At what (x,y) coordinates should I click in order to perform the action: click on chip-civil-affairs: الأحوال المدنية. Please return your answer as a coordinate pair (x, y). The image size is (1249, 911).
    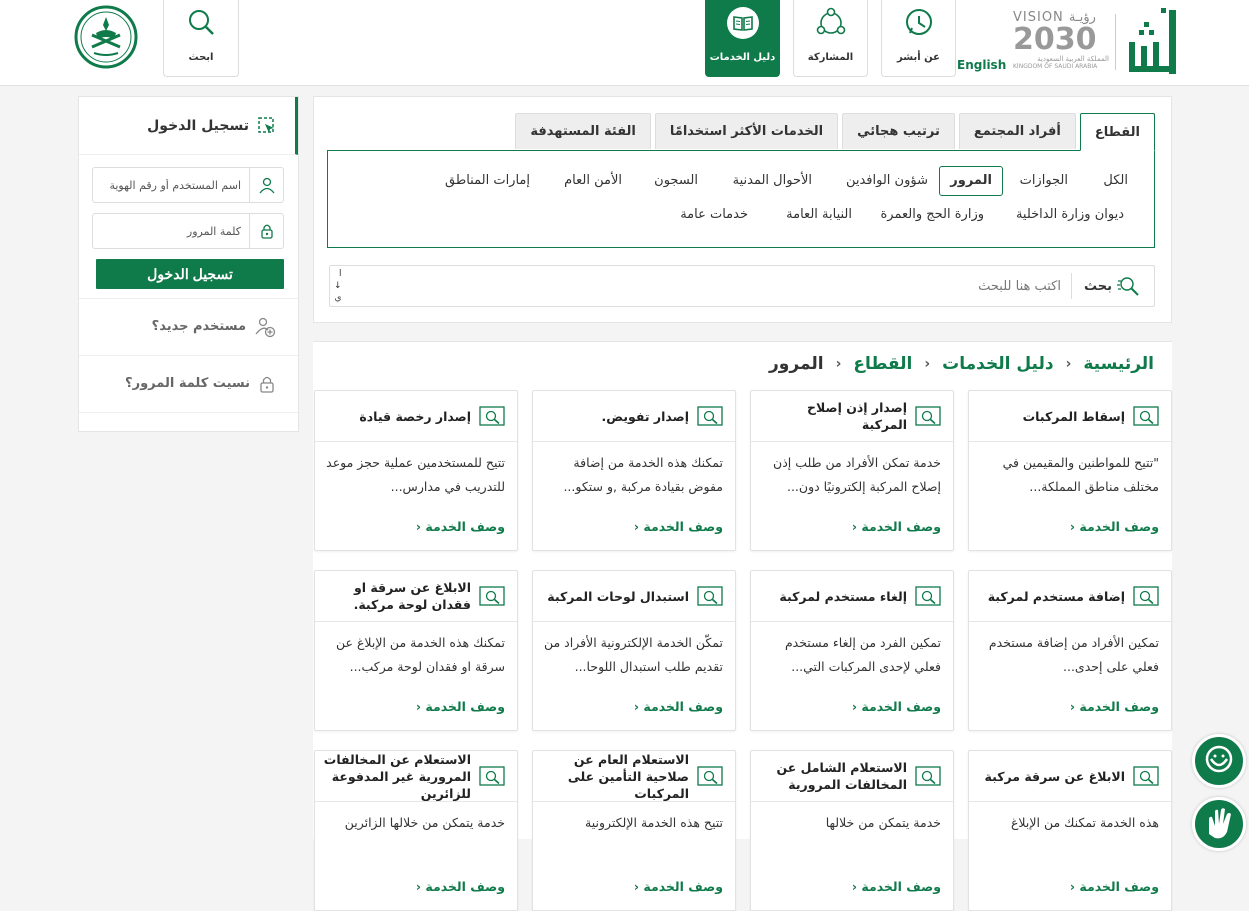
    Looking at the image, I should click on (772, 182).